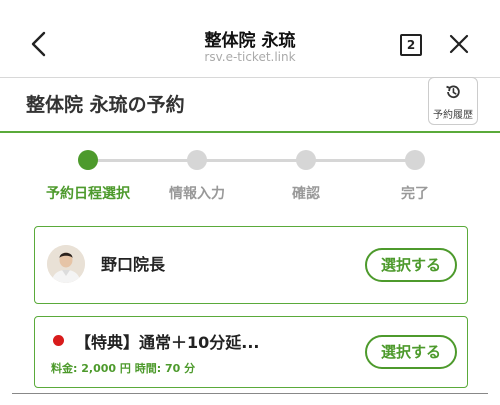 This screenshot has width=500, height=405. Describe the element at coordinates (250, 57) in the screenshot. I see `browser-url: rsv.e-ticket.link` at that location.